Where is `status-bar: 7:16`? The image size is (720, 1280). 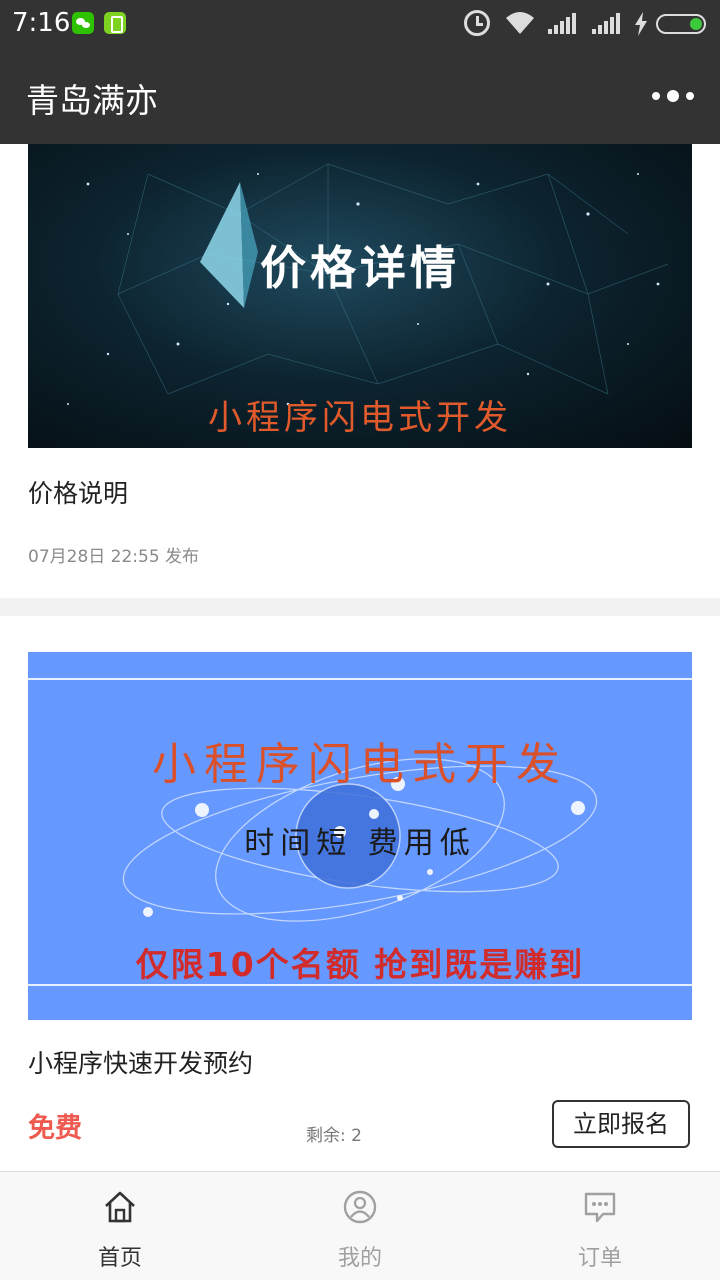 status-bar: 7:16 is located at coordinates (360, 25).